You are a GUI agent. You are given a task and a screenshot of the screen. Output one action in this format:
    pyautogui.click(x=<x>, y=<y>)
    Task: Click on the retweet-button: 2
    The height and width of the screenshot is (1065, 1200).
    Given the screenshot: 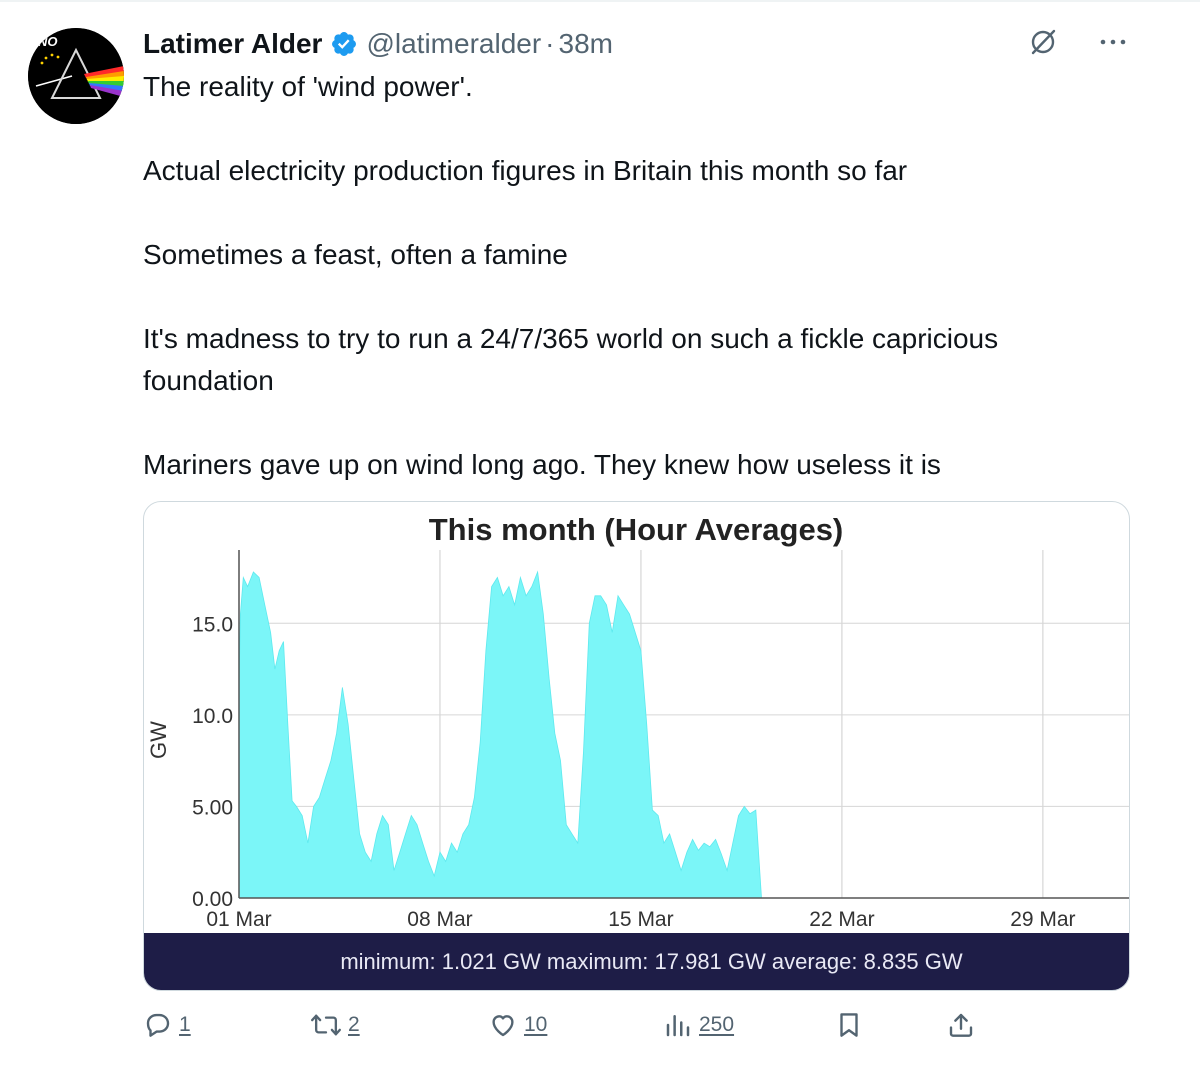 What is the action you would take?
    pyautogui.click(x=335, y=1025)
    